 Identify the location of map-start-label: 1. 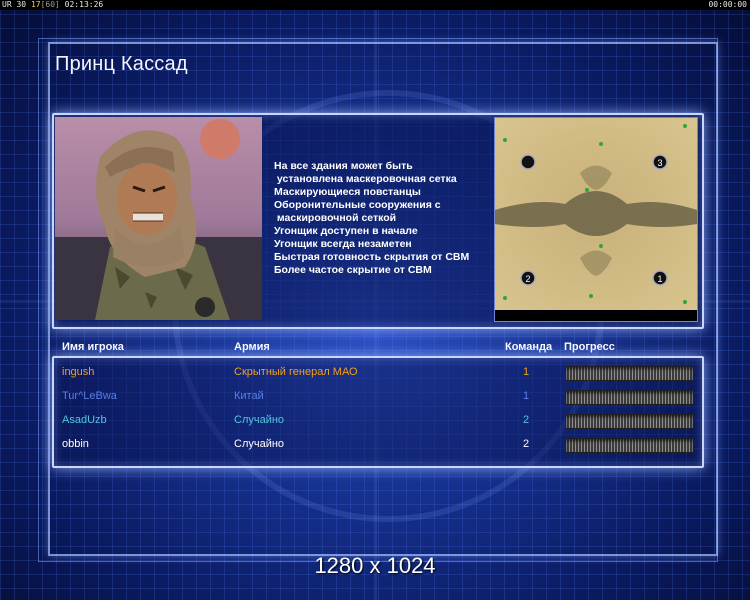
(659, 279).